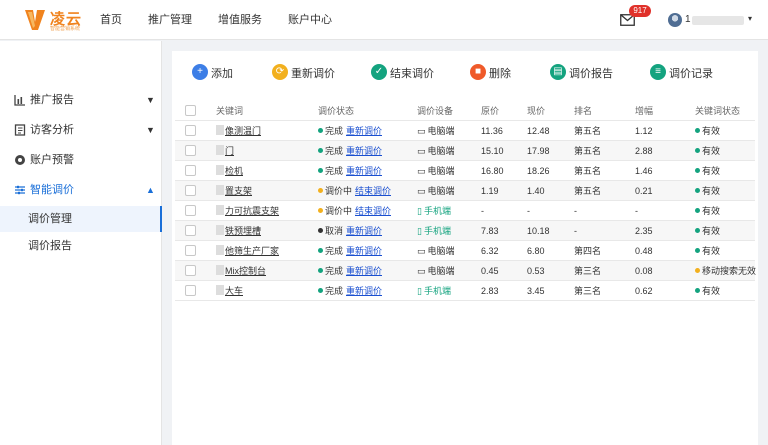  Describe the element at coordinates (81, 190) in the screenshot. I see `sidebar-item-smart-bidding: 智能调价 ▲` at that location.